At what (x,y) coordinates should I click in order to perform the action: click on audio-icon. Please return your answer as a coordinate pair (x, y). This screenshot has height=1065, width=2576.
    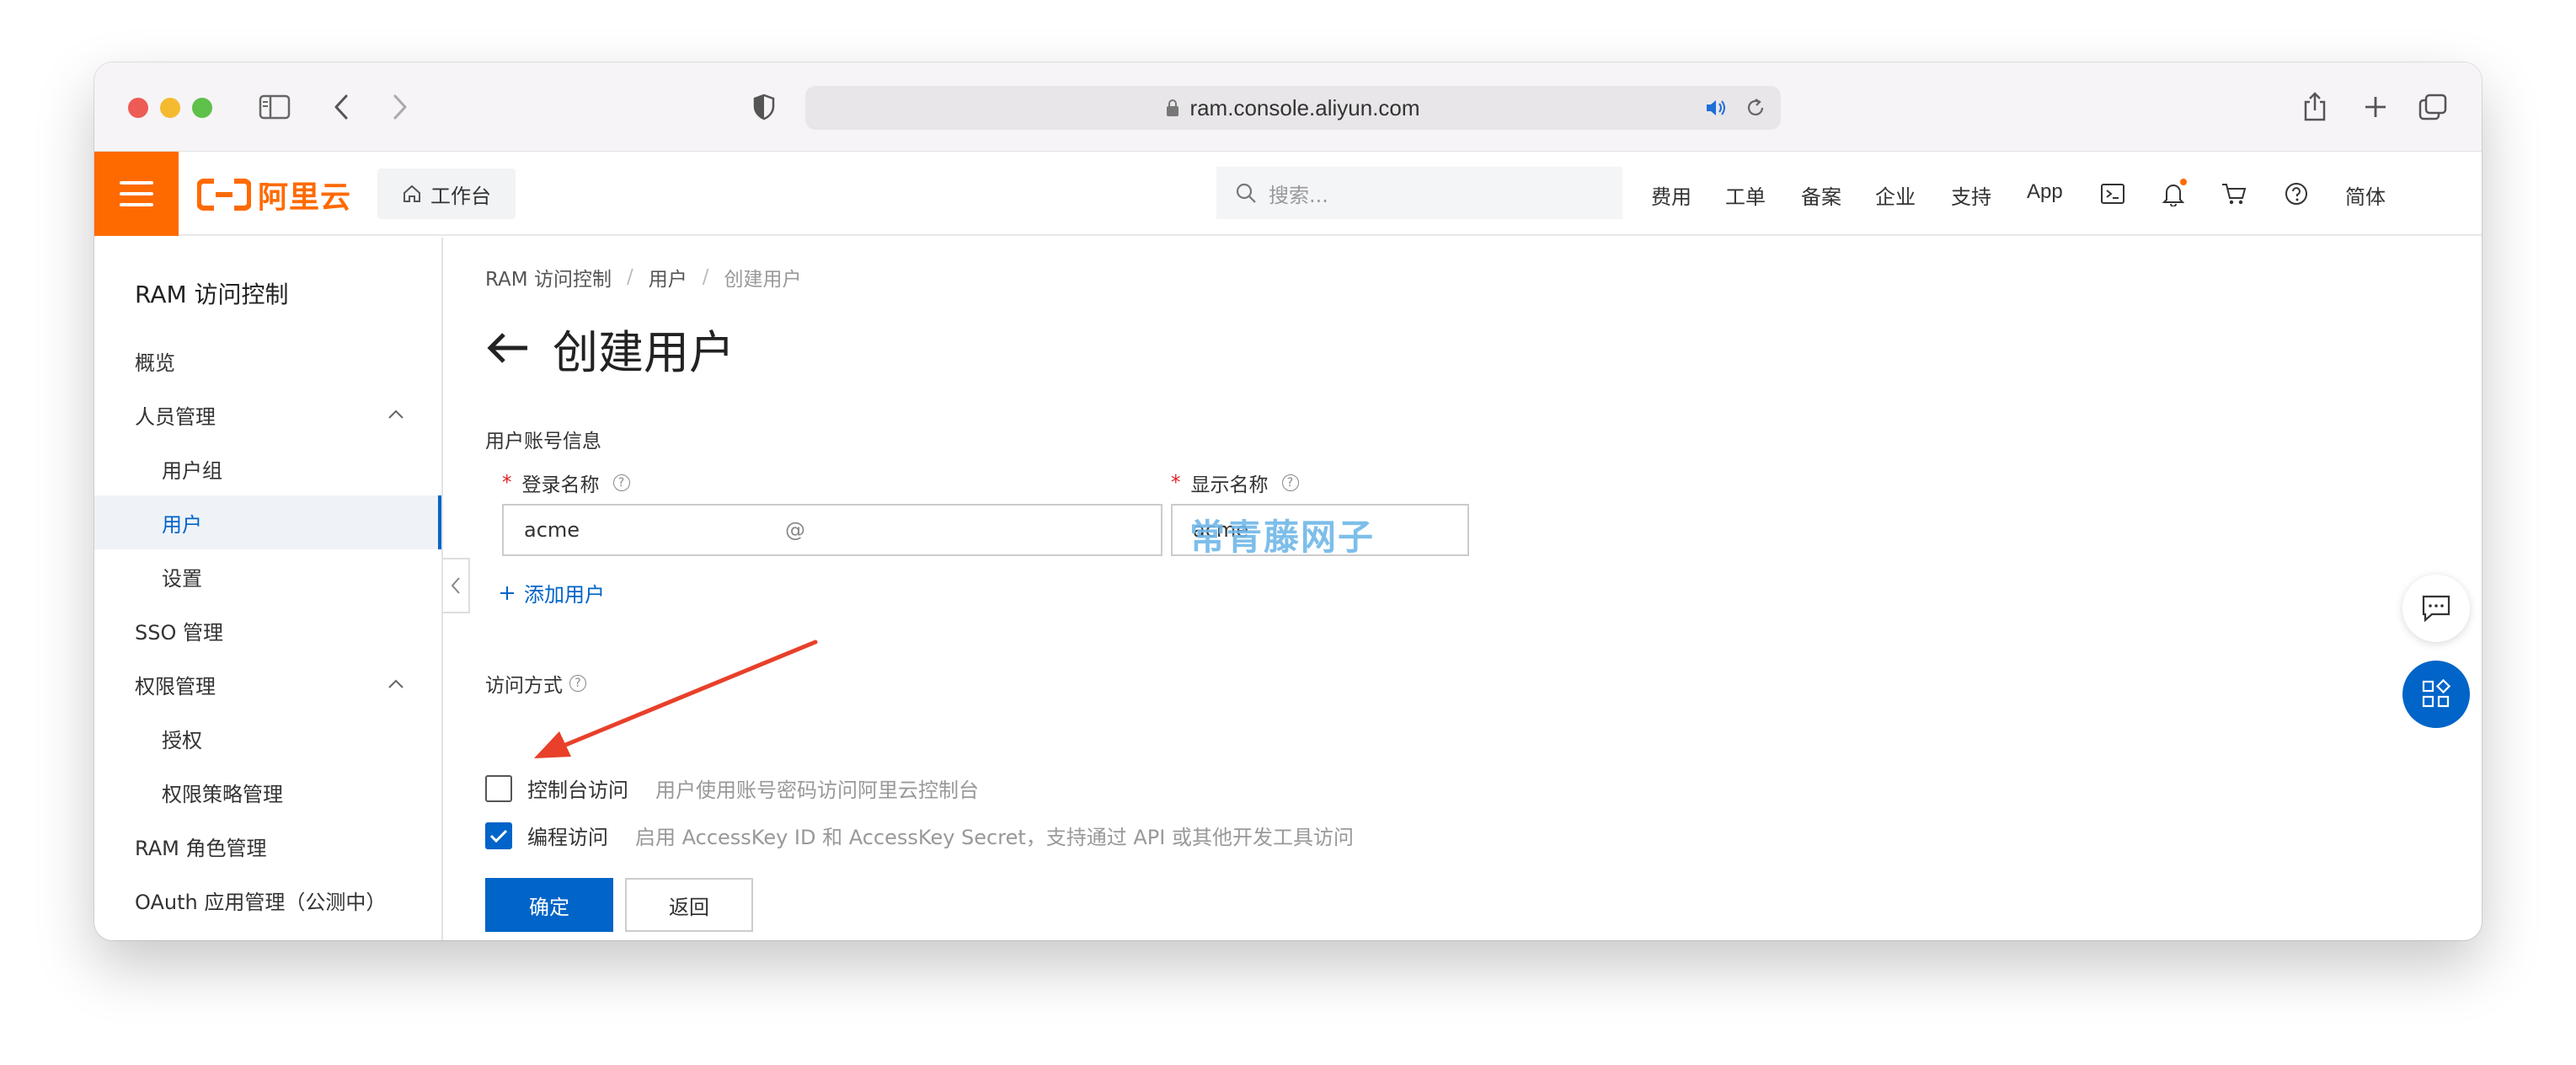
    Looking at the image, I should click on (1717, 108).